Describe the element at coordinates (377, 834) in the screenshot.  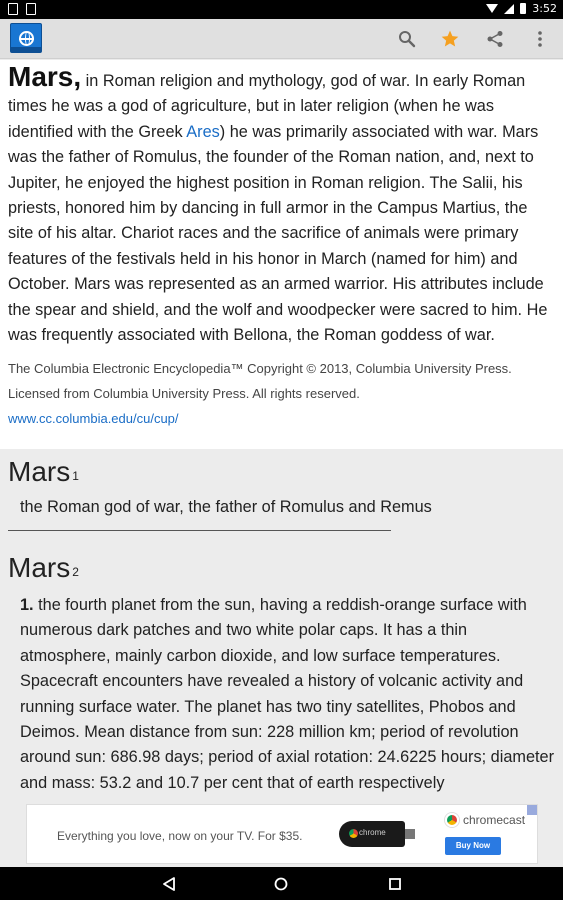
I see `chromecast-dongle-image: chrome` at that location.